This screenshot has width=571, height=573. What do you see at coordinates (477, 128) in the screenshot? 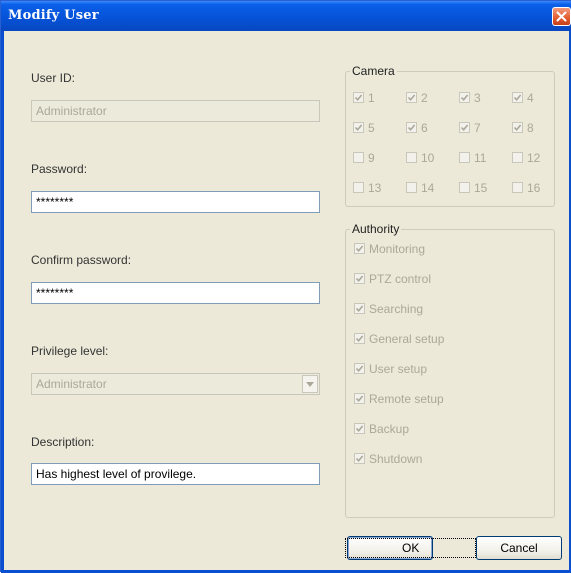
I see `camera-checkbox-label: 7` at bounding box center [477, 128].